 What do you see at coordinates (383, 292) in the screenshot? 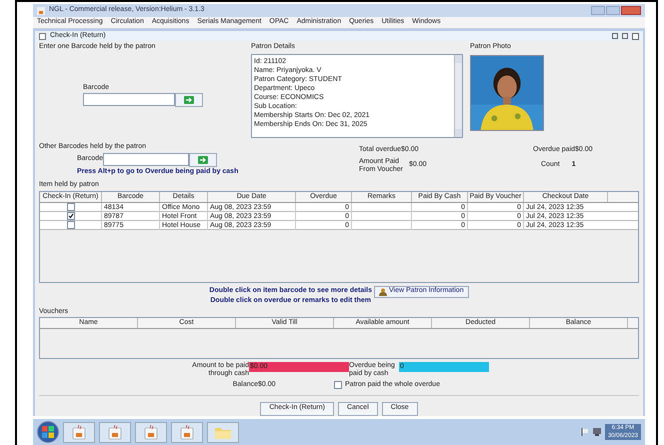
I see `person-icon` at bounding box center [383, 292].